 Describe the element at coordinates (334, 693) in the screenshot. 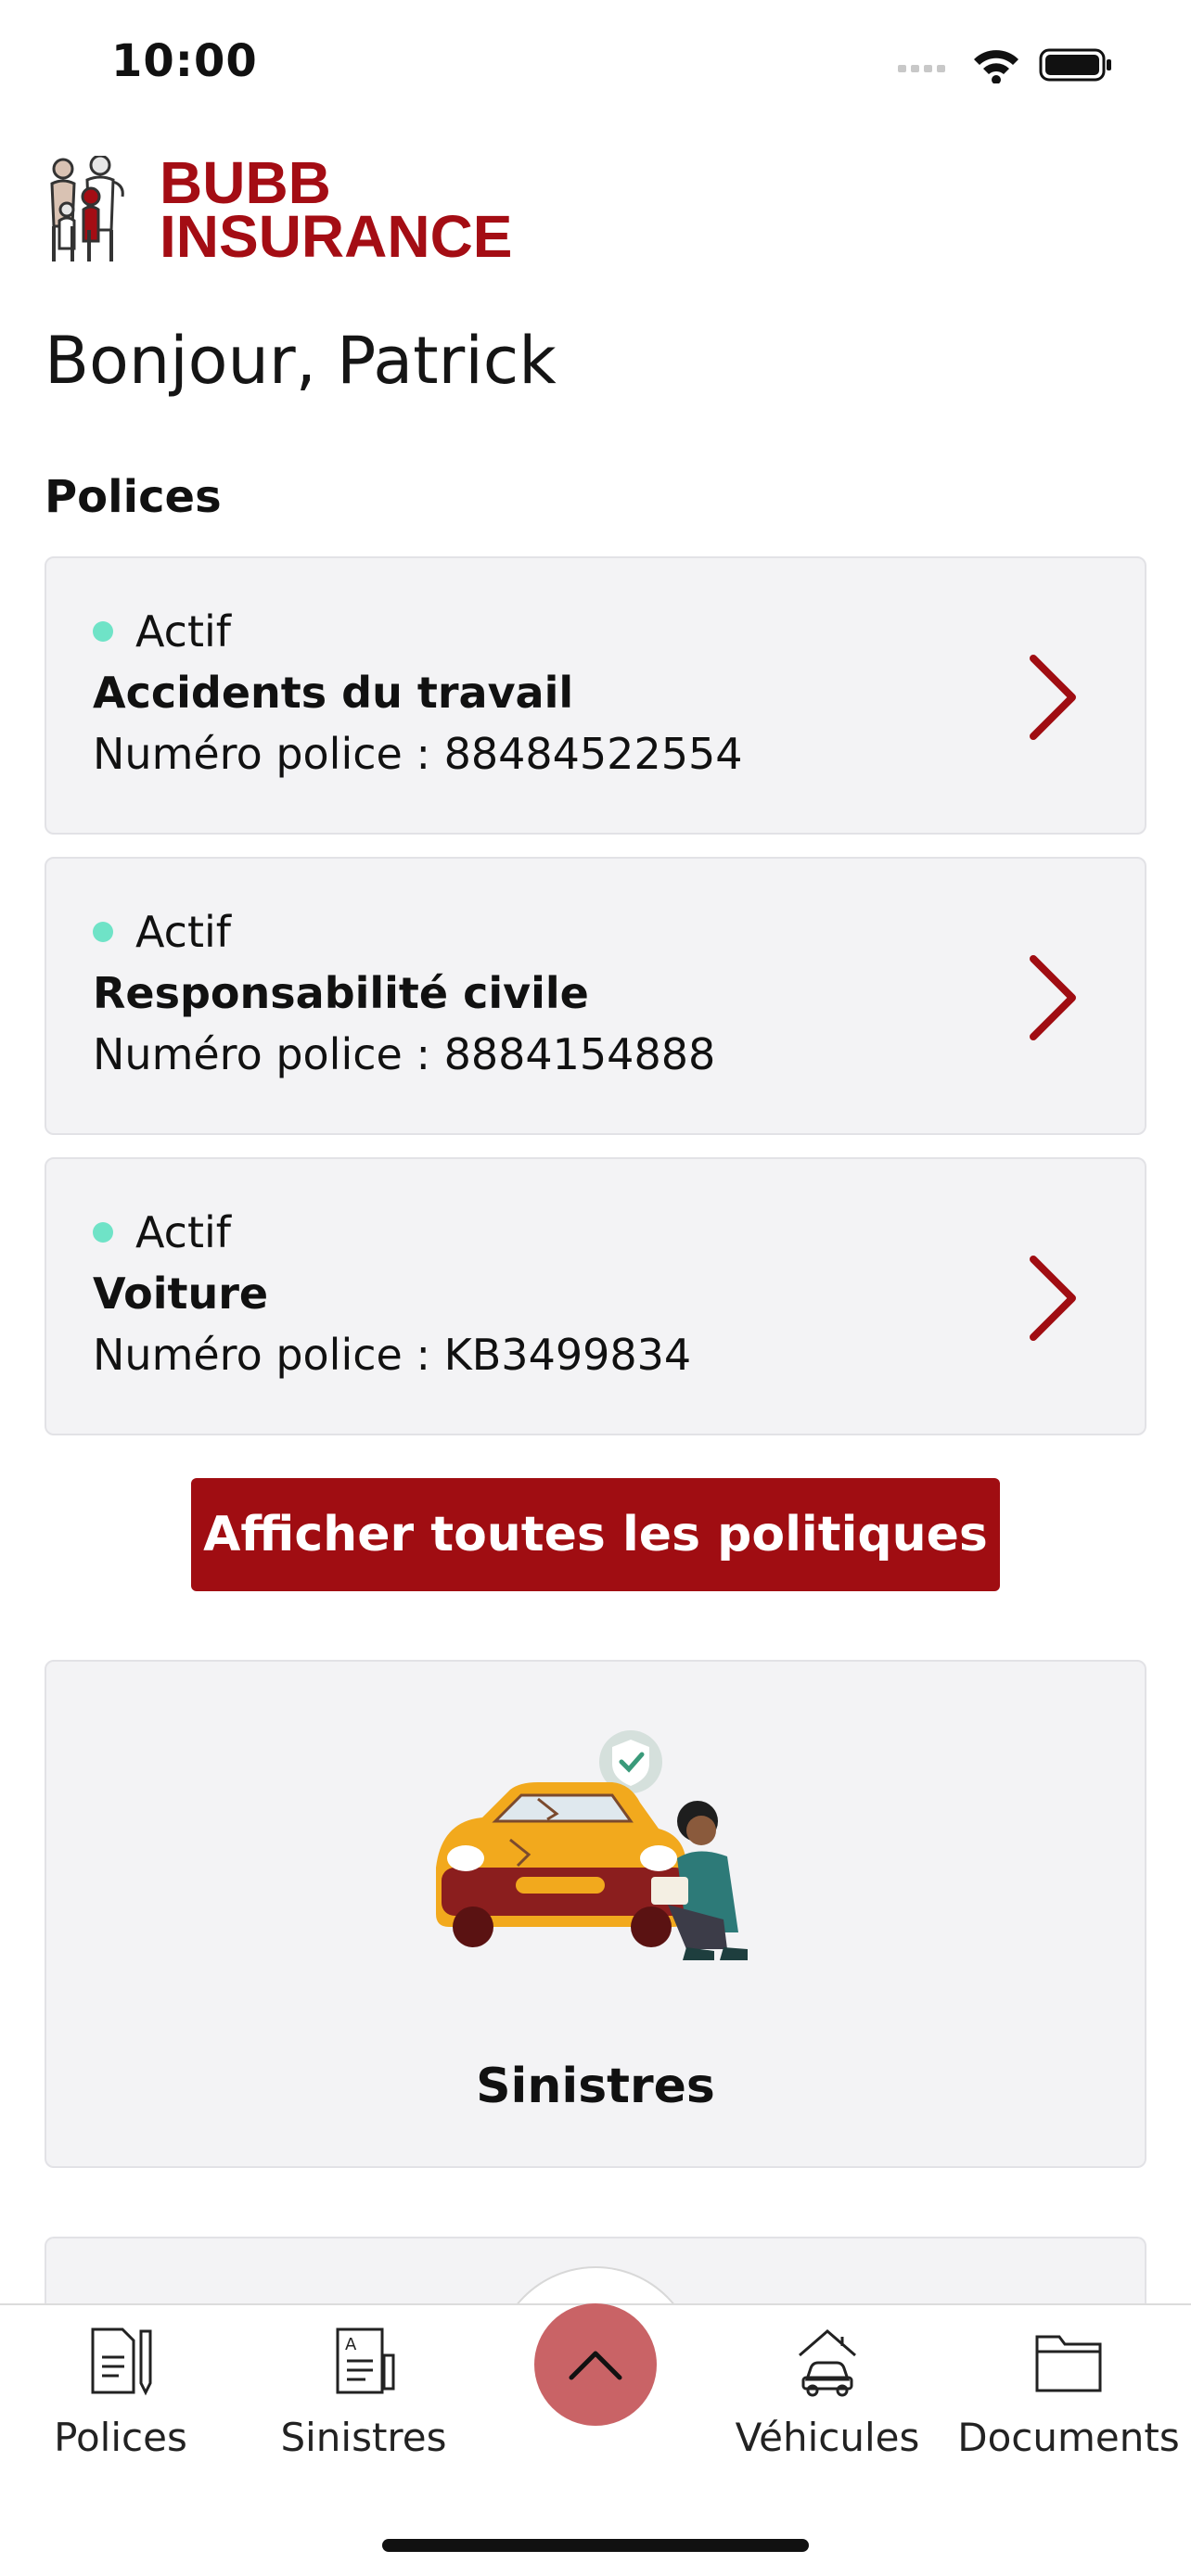

I see `policy-name: Accidents du travail` at that location.